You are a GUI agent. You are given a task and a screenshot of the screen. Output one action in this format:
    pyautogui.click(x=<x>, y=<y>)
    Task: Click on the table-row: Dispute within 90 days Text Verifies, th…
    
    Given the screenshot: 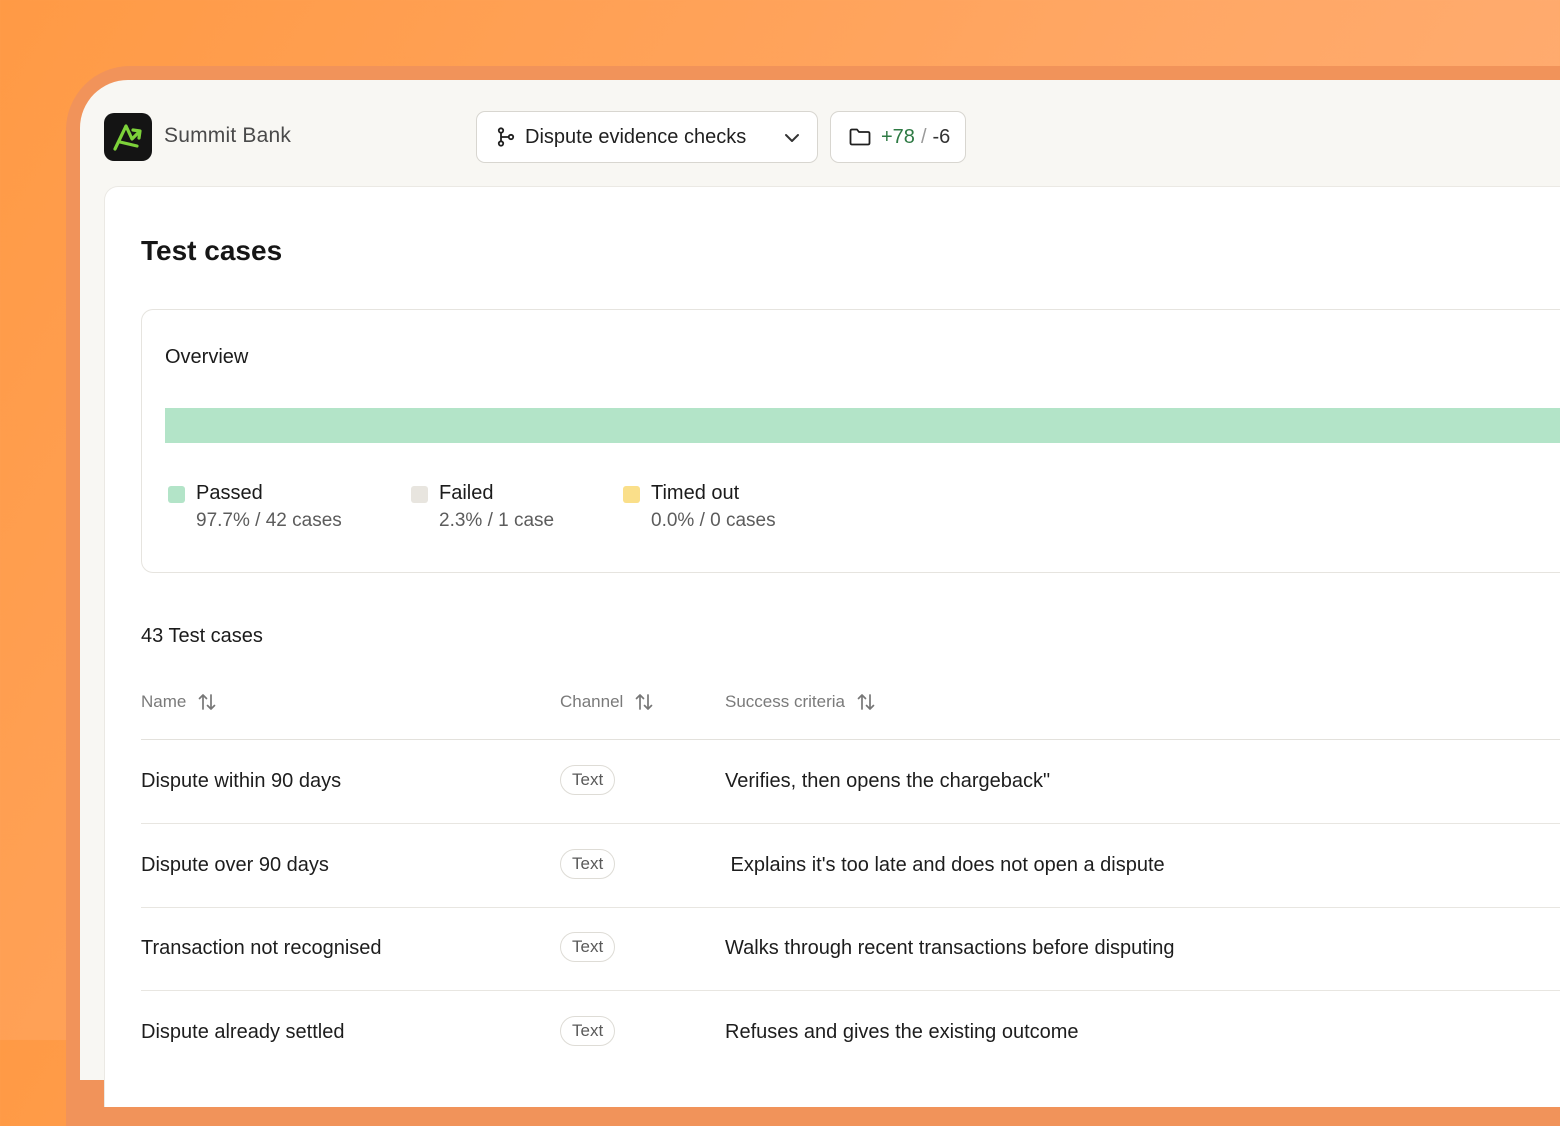 What is the action you would take?
    pyautogui.click(x=850, y=782)
    